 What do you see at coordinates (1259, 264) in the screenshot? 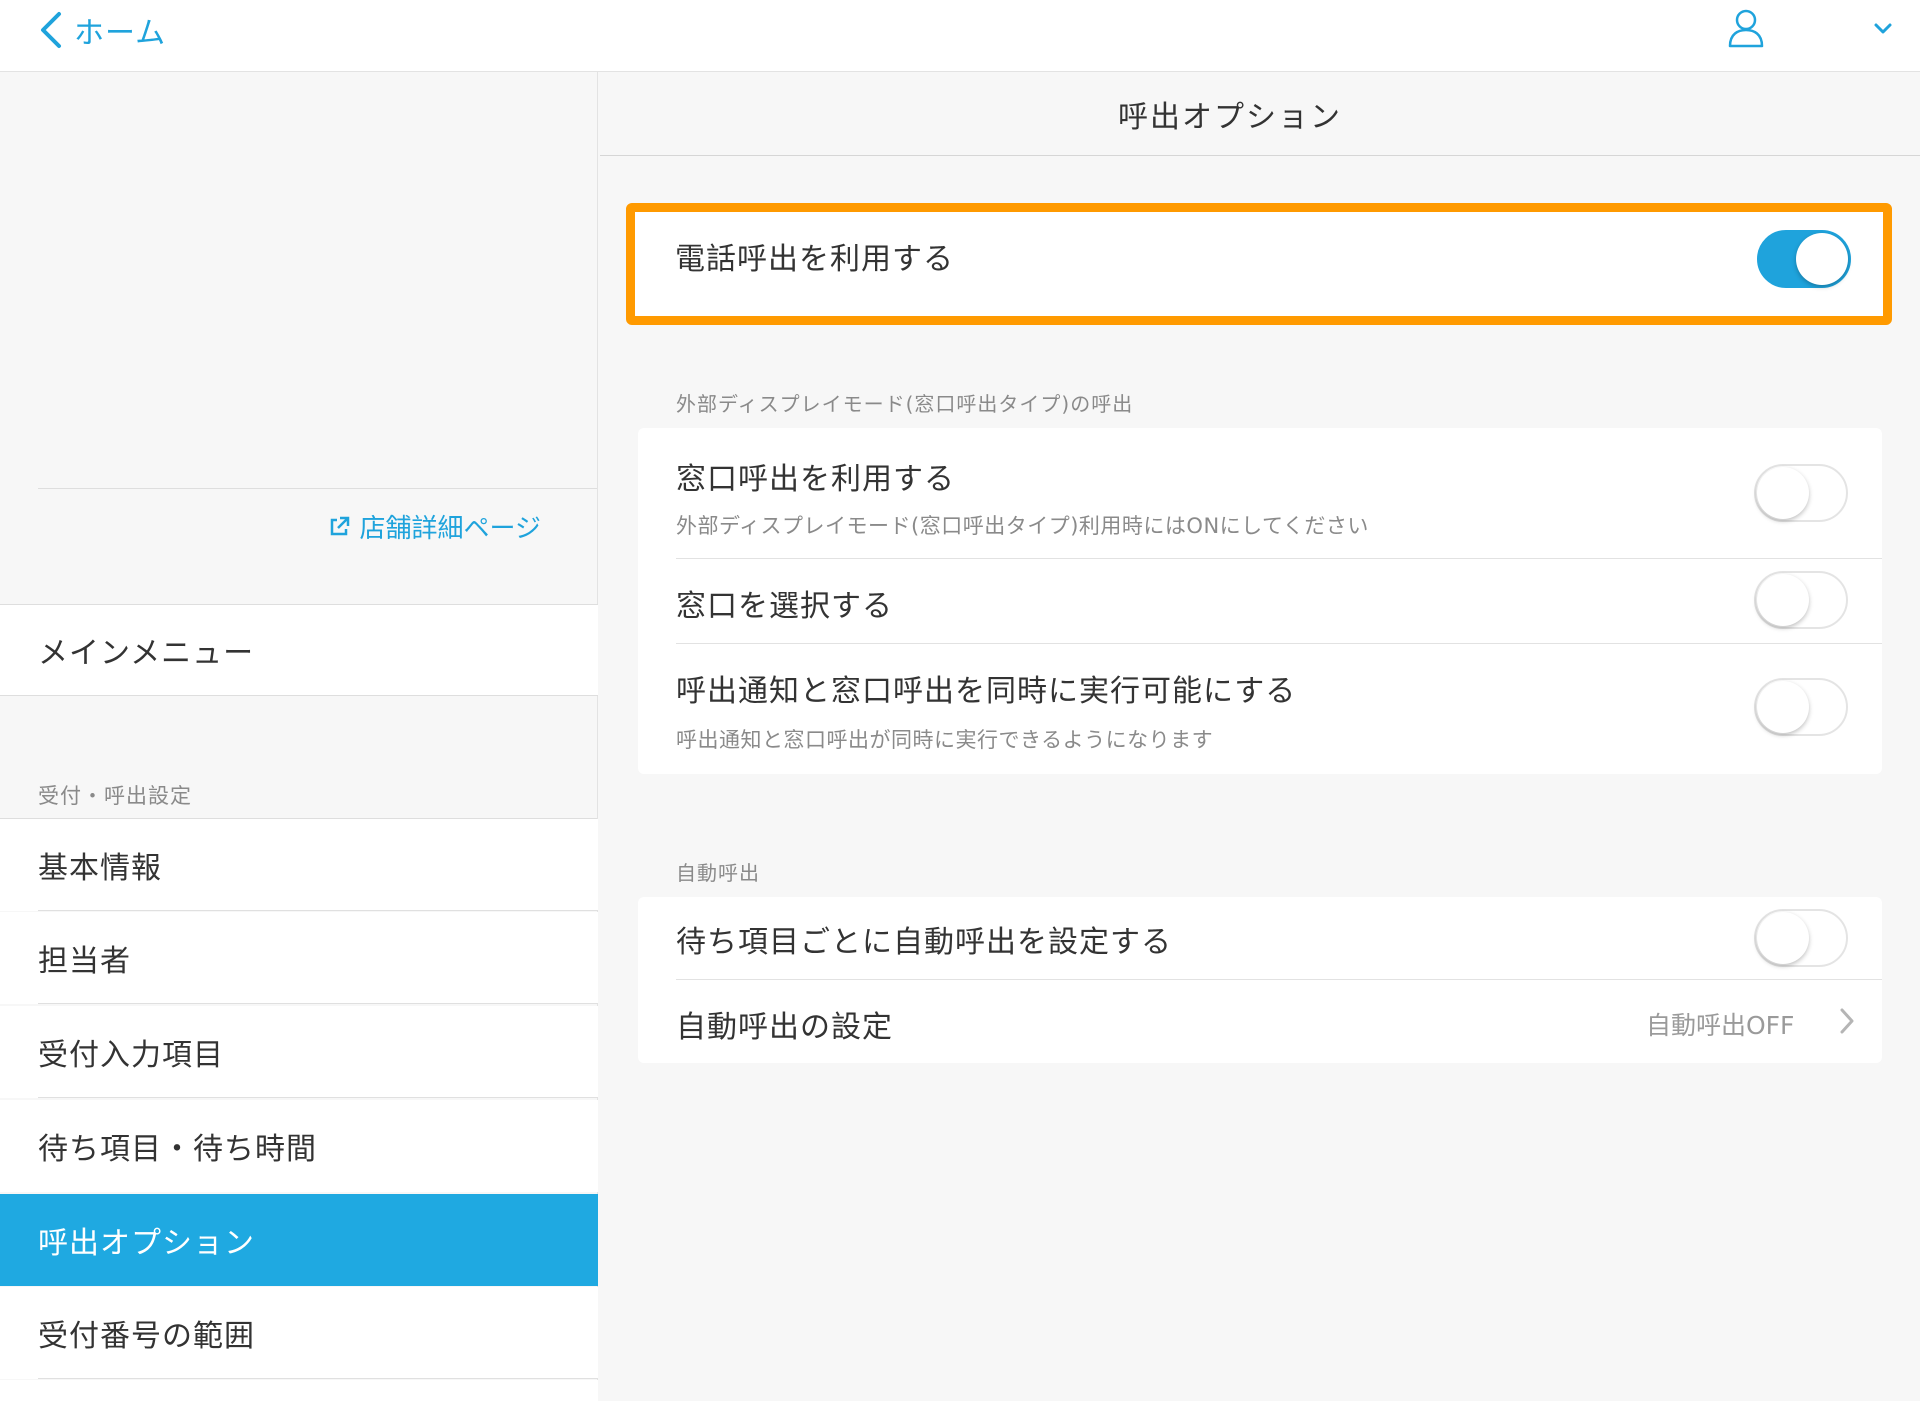
I see `phone-call-highlight: 電話呼出を利用する` at bounding box center [1259, 264].